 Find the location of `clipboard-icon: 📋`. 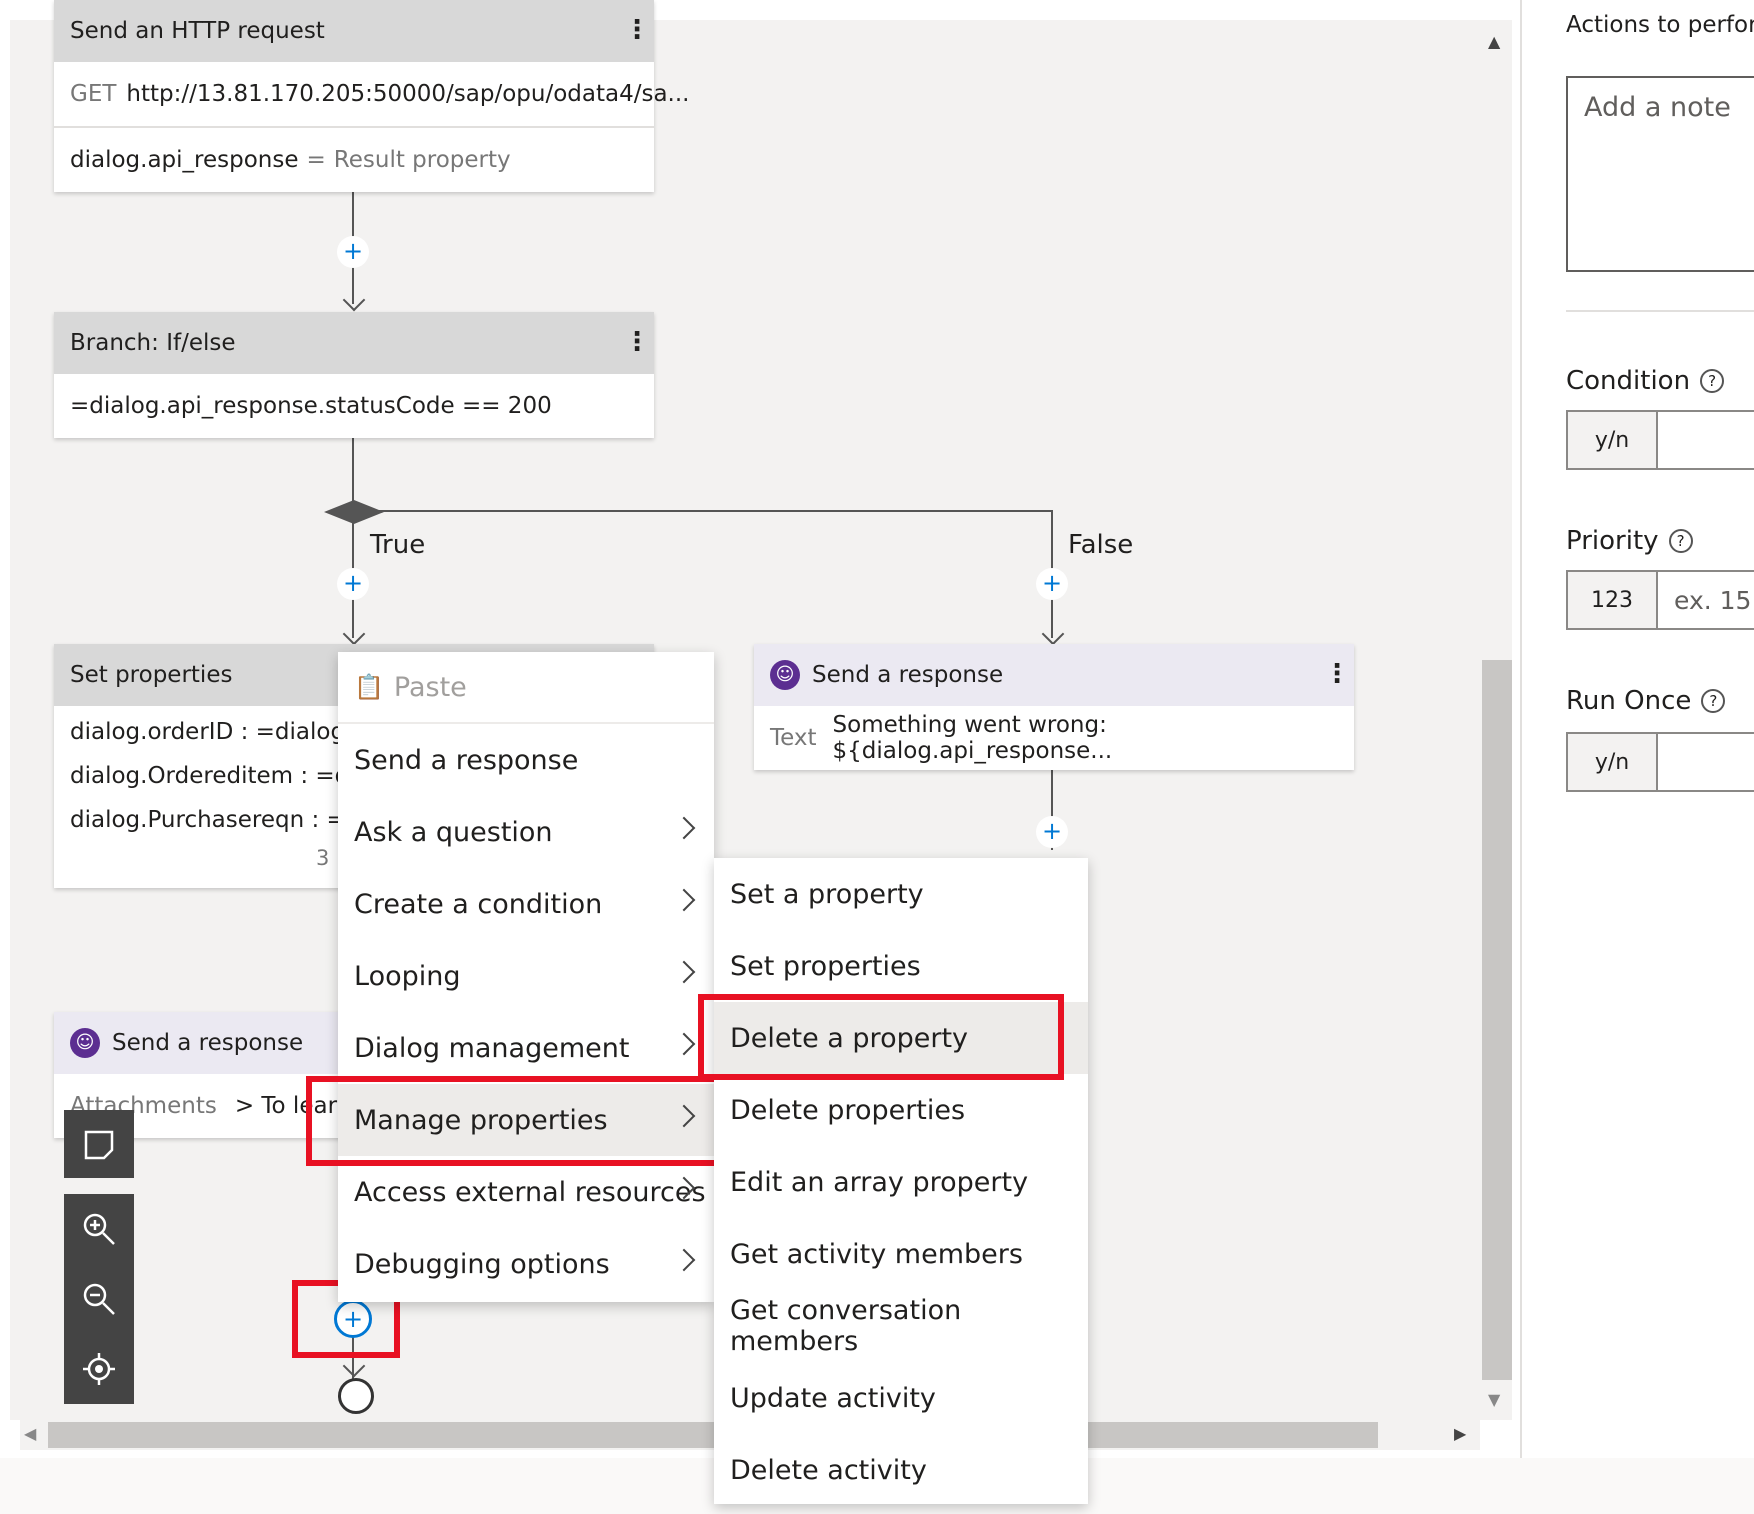

clipboard-icon: 📋 is located at coordinates (369, 687).